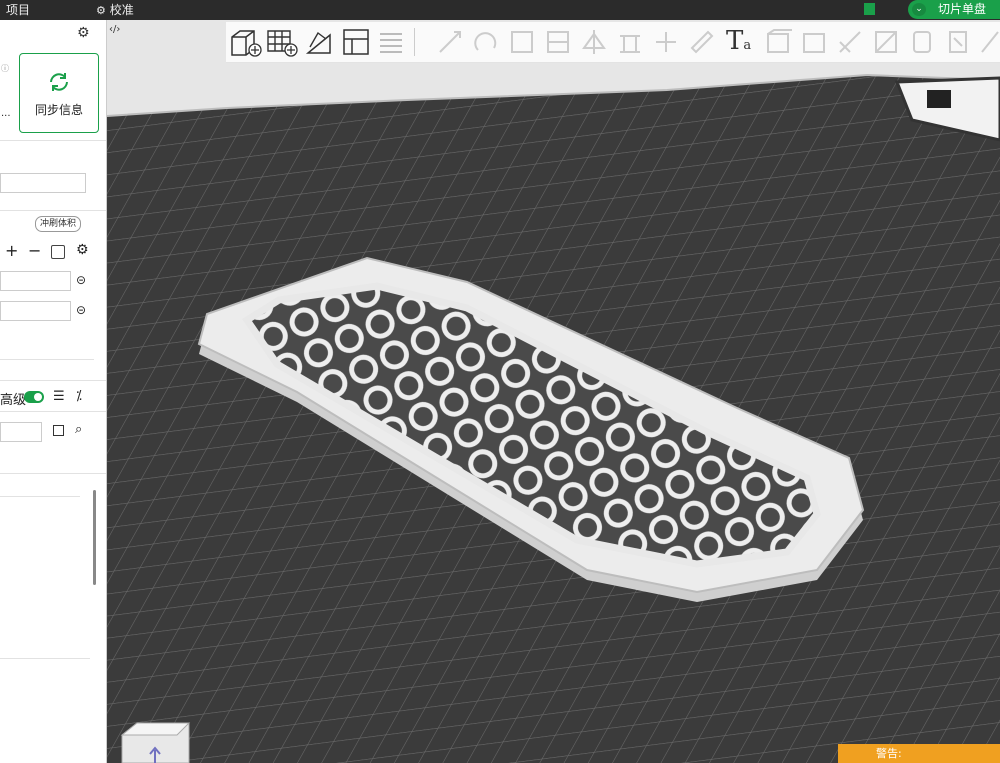 The height and width of the screenshot is (763, 1000). Describe the element at coordinates (59, 82) in the screenshot. I see `sync-icon` at that location.